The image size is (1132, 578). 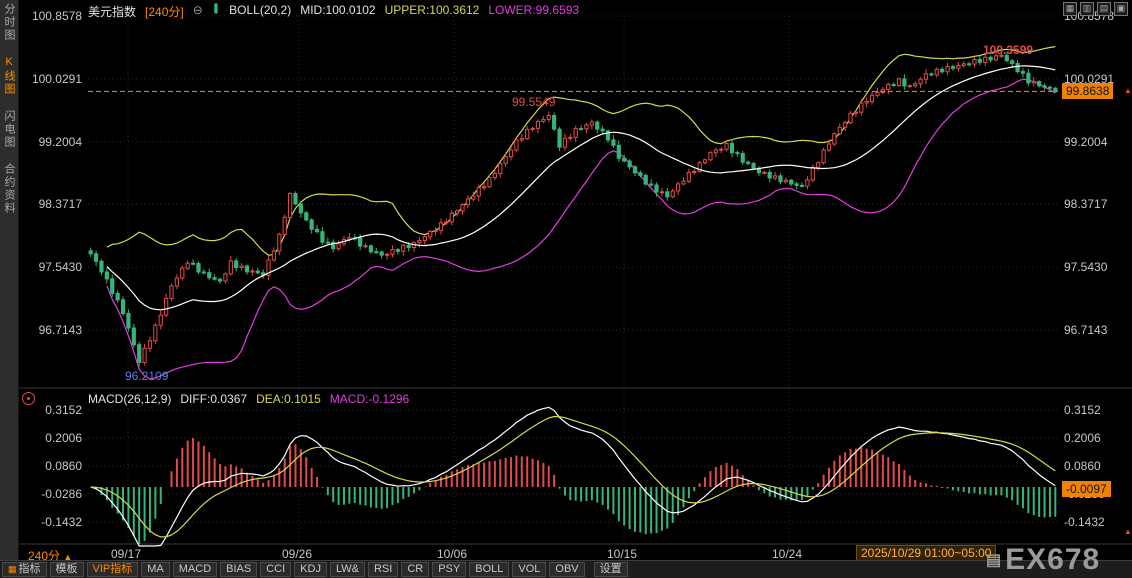 I want to click on toolbar-button-bias: BIAS, so click(x=239, y=569).